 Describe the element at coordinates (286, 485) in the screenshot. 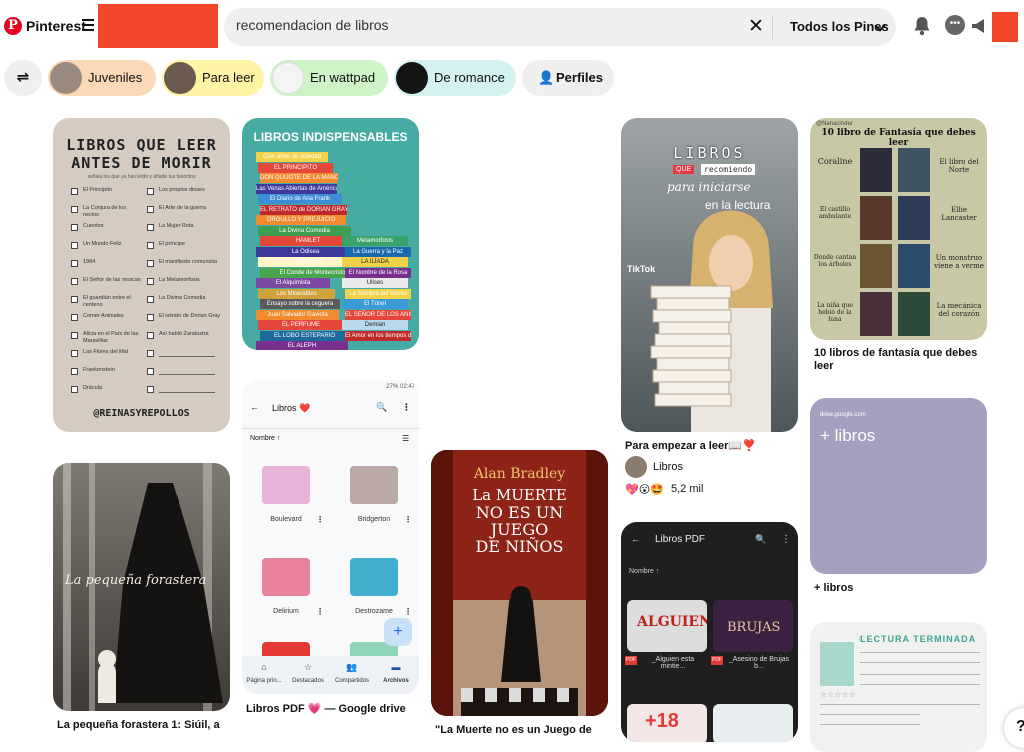

I see `folder-icon` at that location.